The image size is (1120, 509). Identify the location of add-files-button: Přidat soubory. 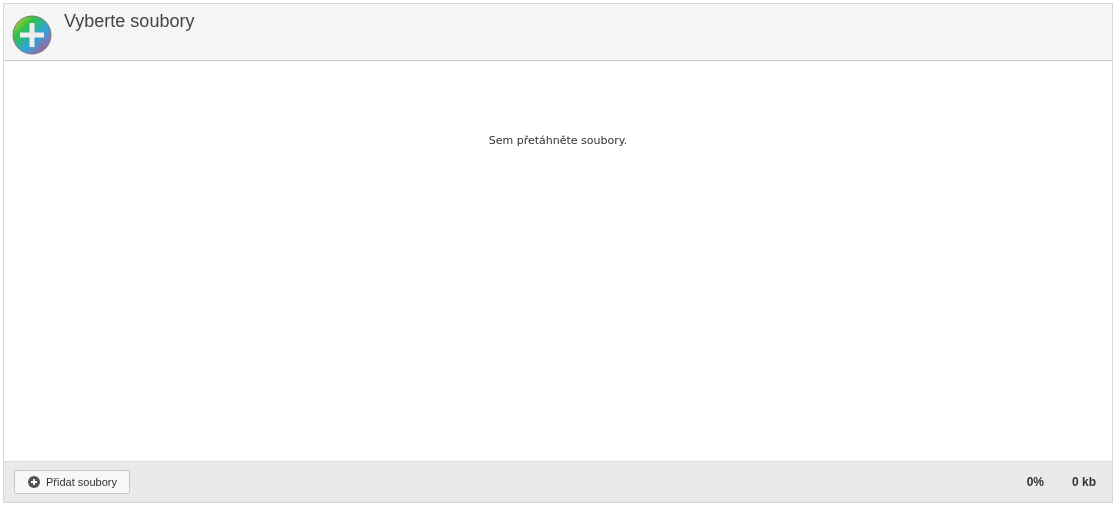
(72, 482).